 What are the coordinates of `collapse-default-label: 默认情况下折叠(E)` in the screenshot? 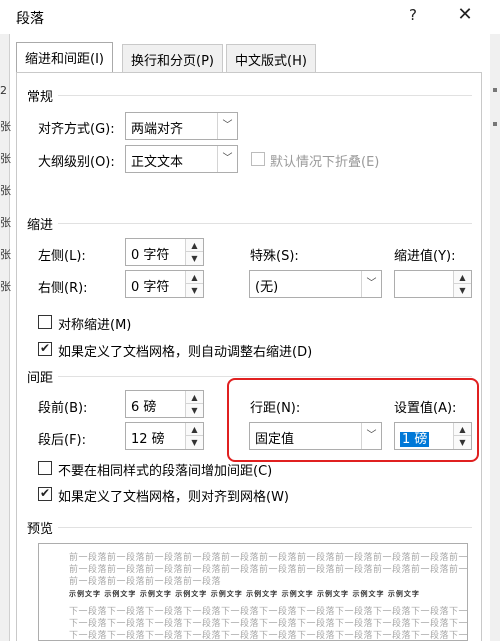 It's located at (325, 162).